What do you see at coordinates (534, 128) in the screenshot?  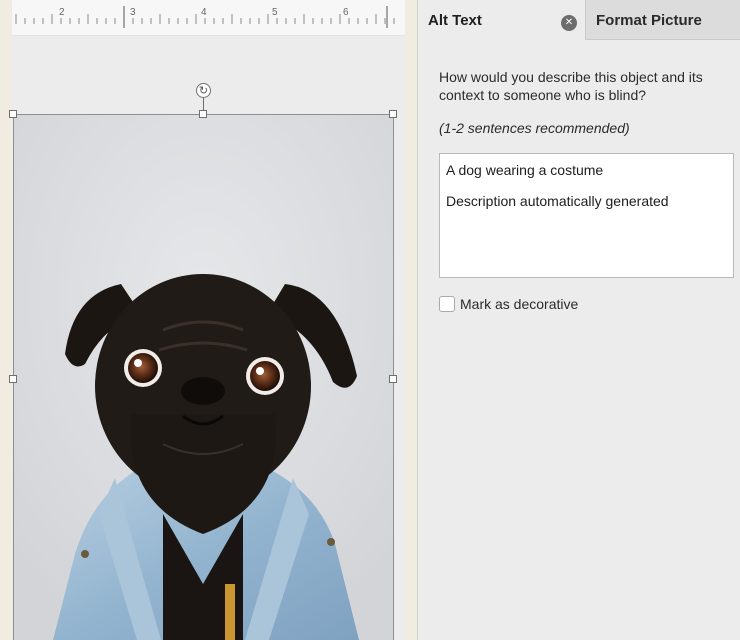 I see `alt-text-hint: (1-2 sentences recommended)` at bounding box center [534, 128].